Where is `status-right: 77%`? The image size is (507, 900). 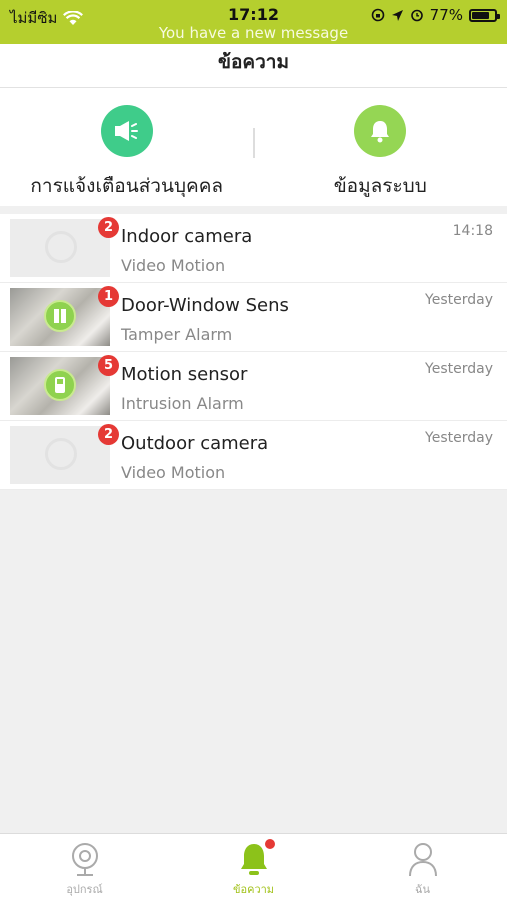
status-right: 77% is located at coordinates (435, 15).